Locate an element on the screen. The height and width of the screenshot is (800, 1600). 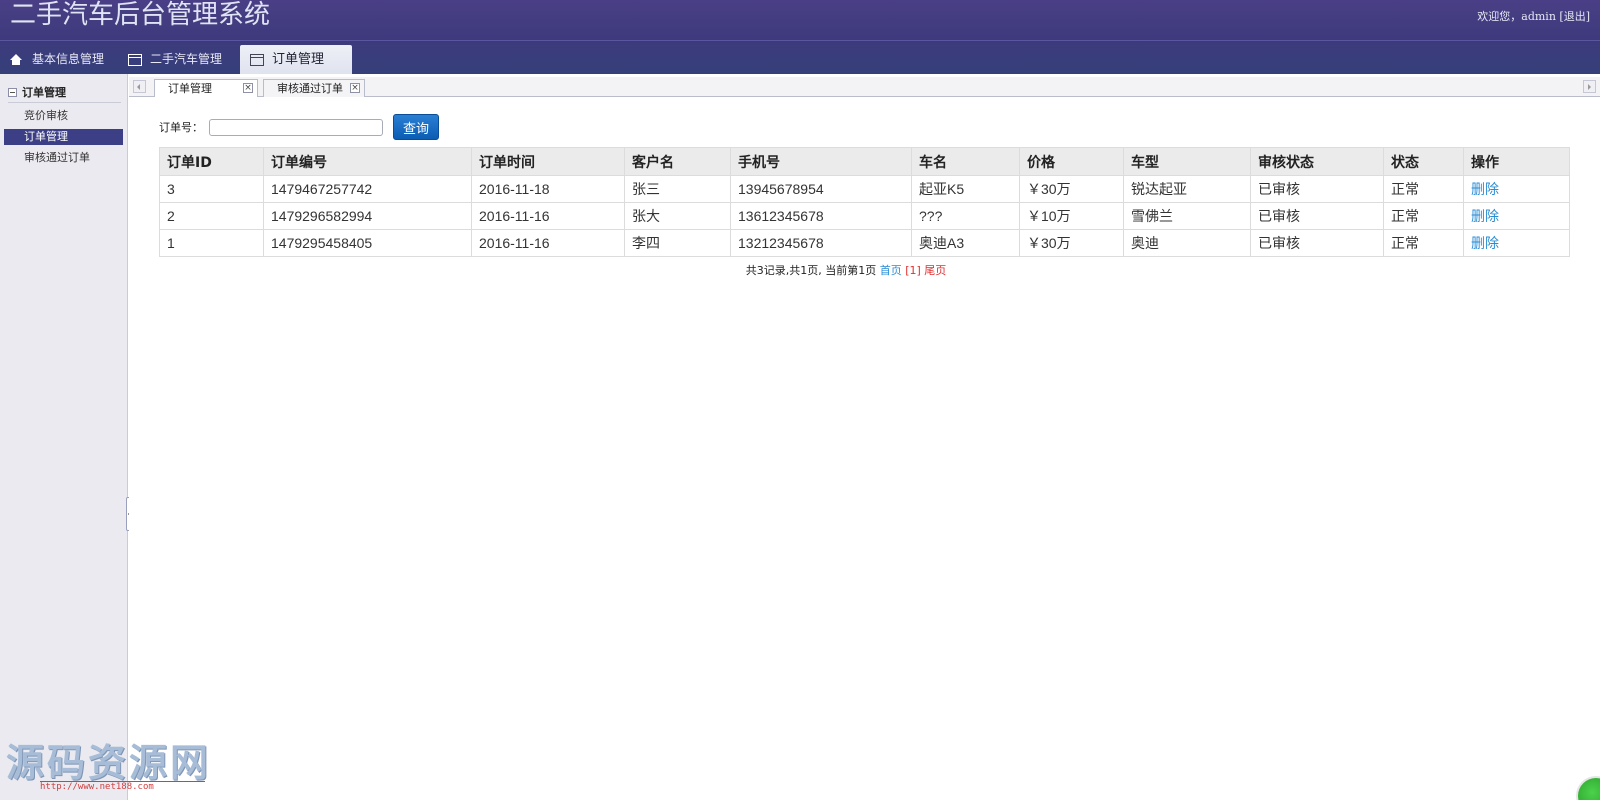
pagination-summary: 共3记录,共1页, 当前第1页 is located at coordinates (811, 270).